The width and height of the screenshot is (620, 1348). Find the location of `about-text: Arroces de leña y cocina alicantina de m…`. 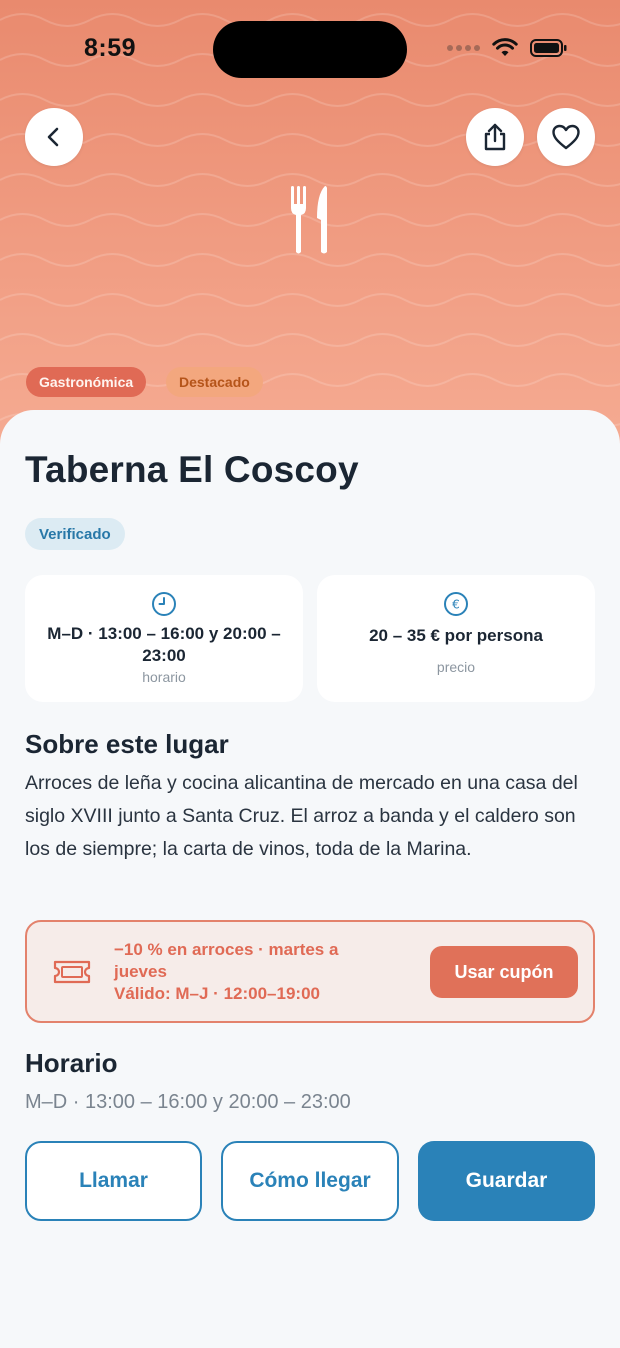

about-text: Arroces de leña y cocina alicantina de m… is located at coordinates (301, 816).